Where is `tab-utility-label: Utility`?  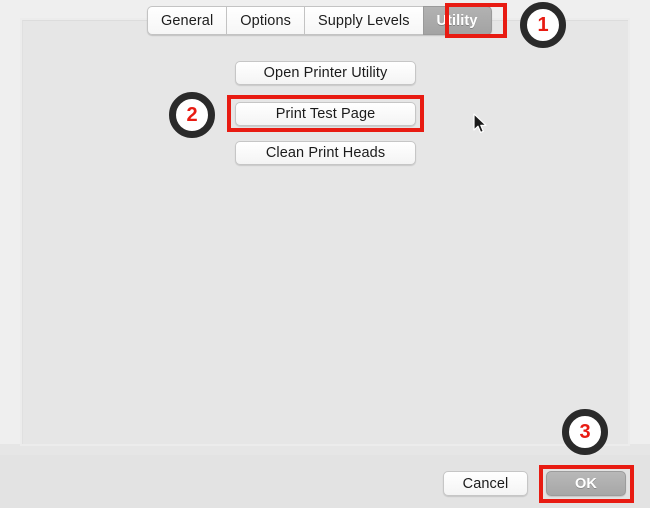
tab-utility-label: Utility is located at coordinates (457, 20).